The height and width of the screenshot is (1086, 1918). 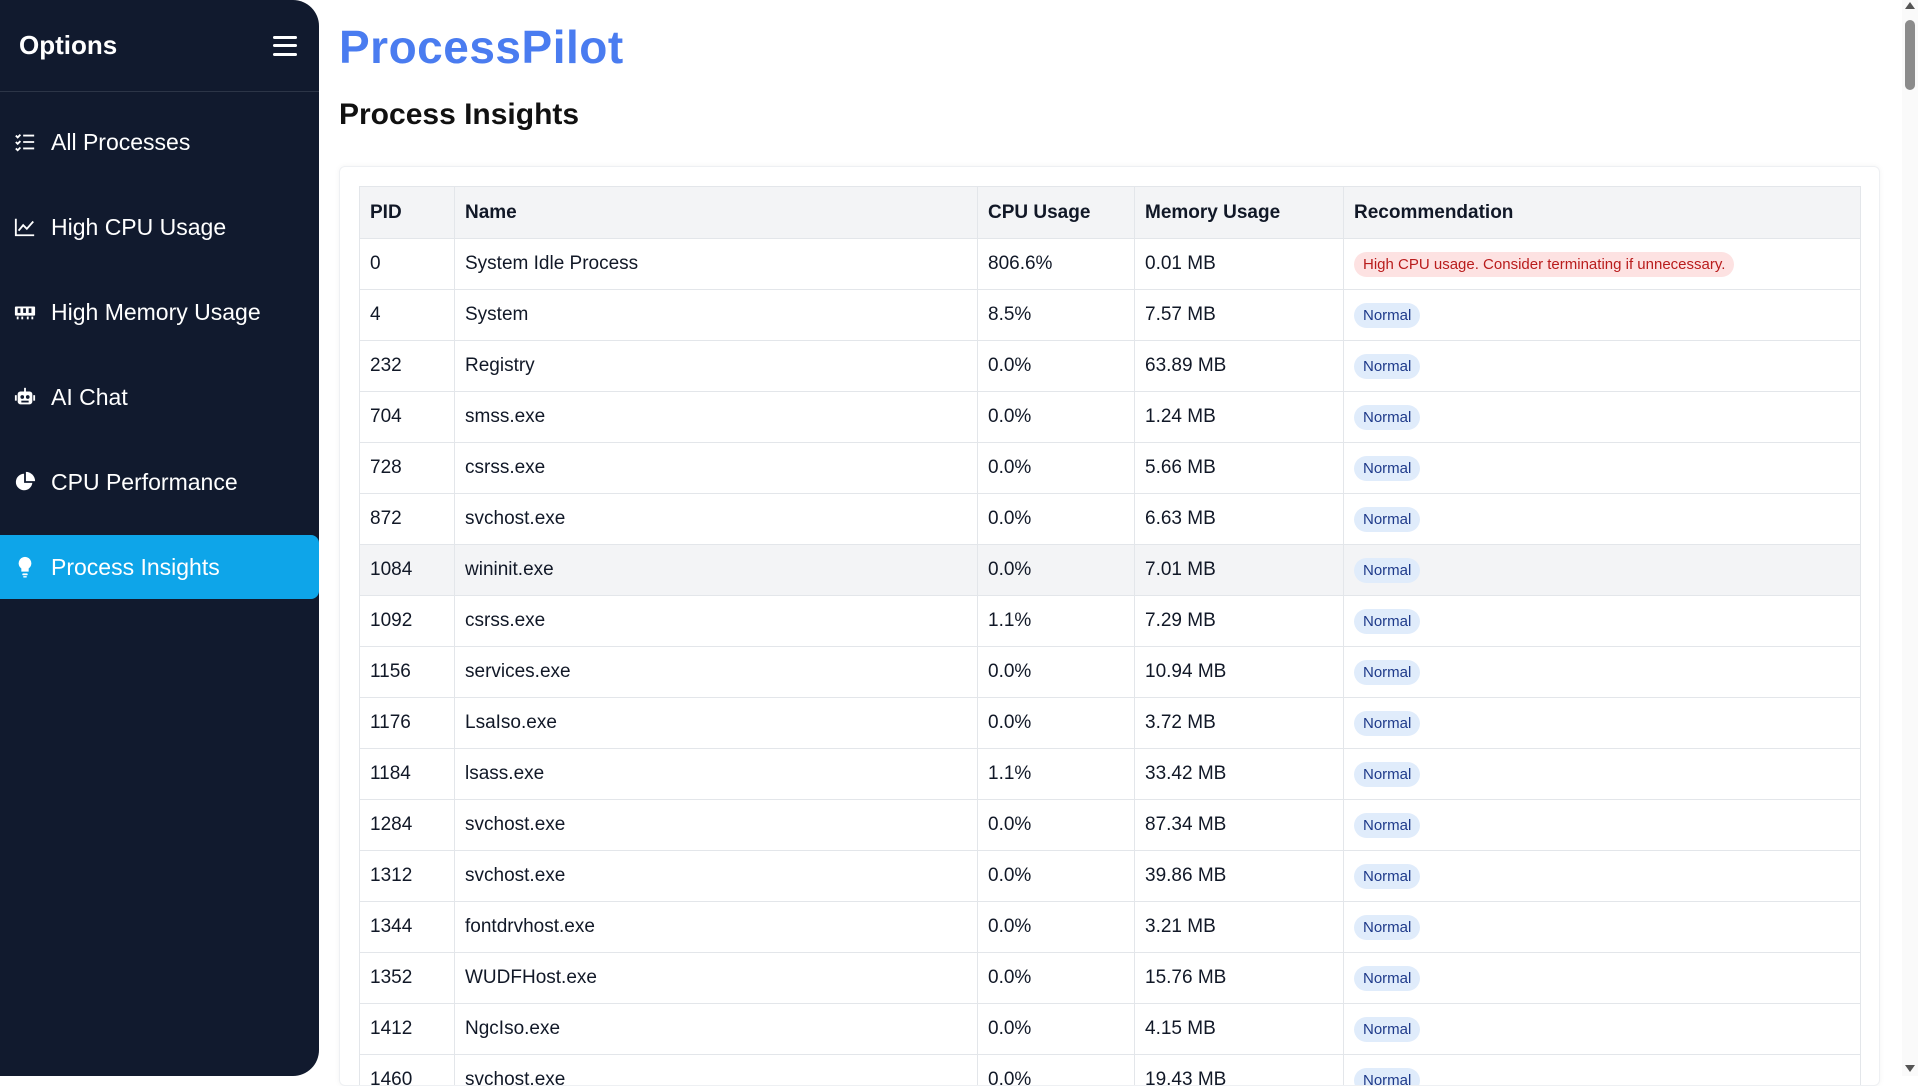 I want to click on cell-pid: 1084, so click(x=407, y=570).